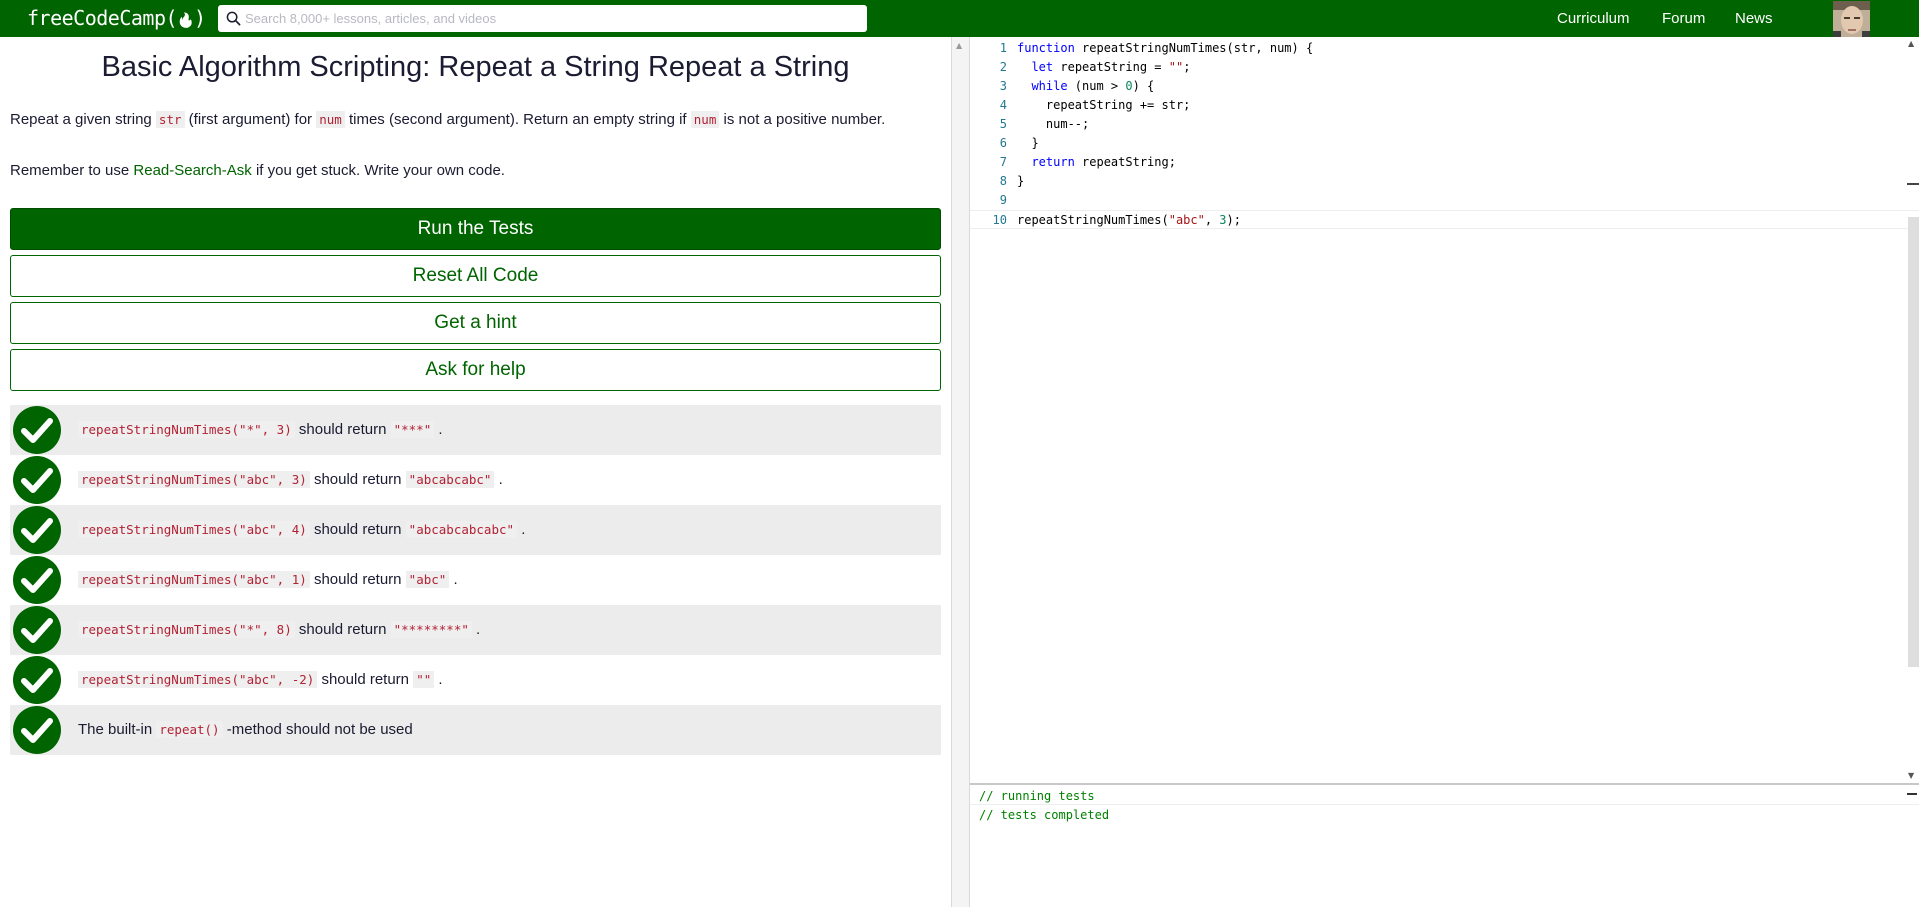 The image size is (1919, 907). What do you see at coordinates (999, 220) in the screenshot?
I see `line-number: 10` at bounding box center [999, 220].